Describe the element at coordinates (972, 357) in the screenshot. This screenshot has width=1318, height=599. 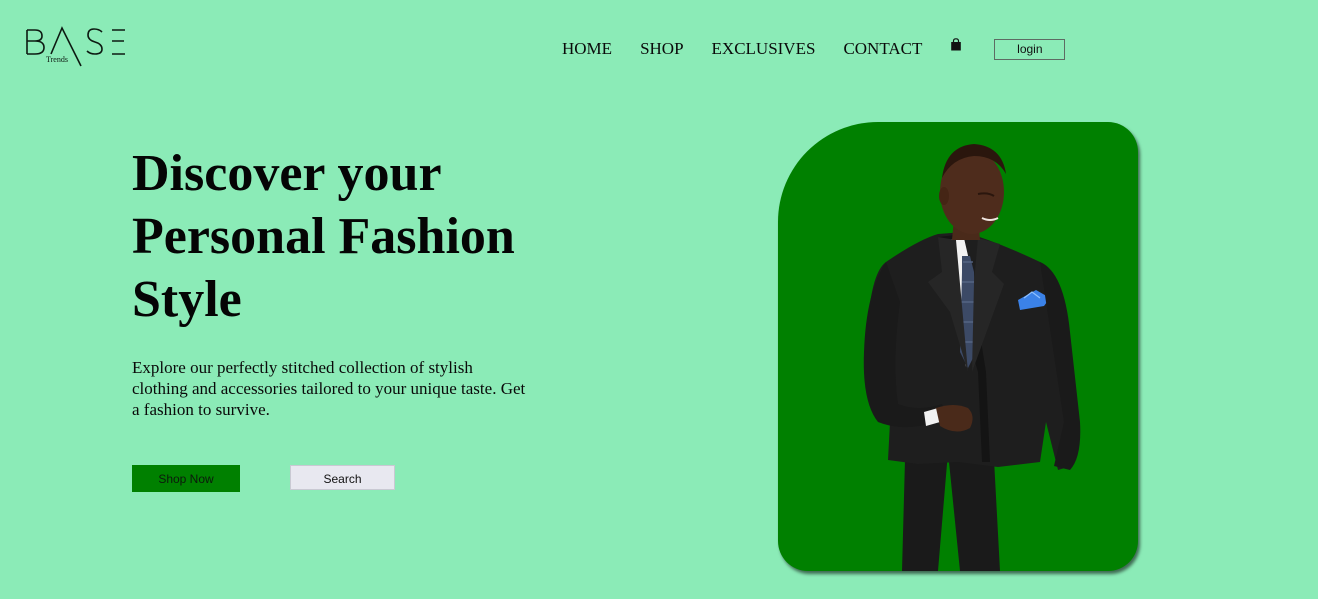
I see `model-in-suit-image` at that location.